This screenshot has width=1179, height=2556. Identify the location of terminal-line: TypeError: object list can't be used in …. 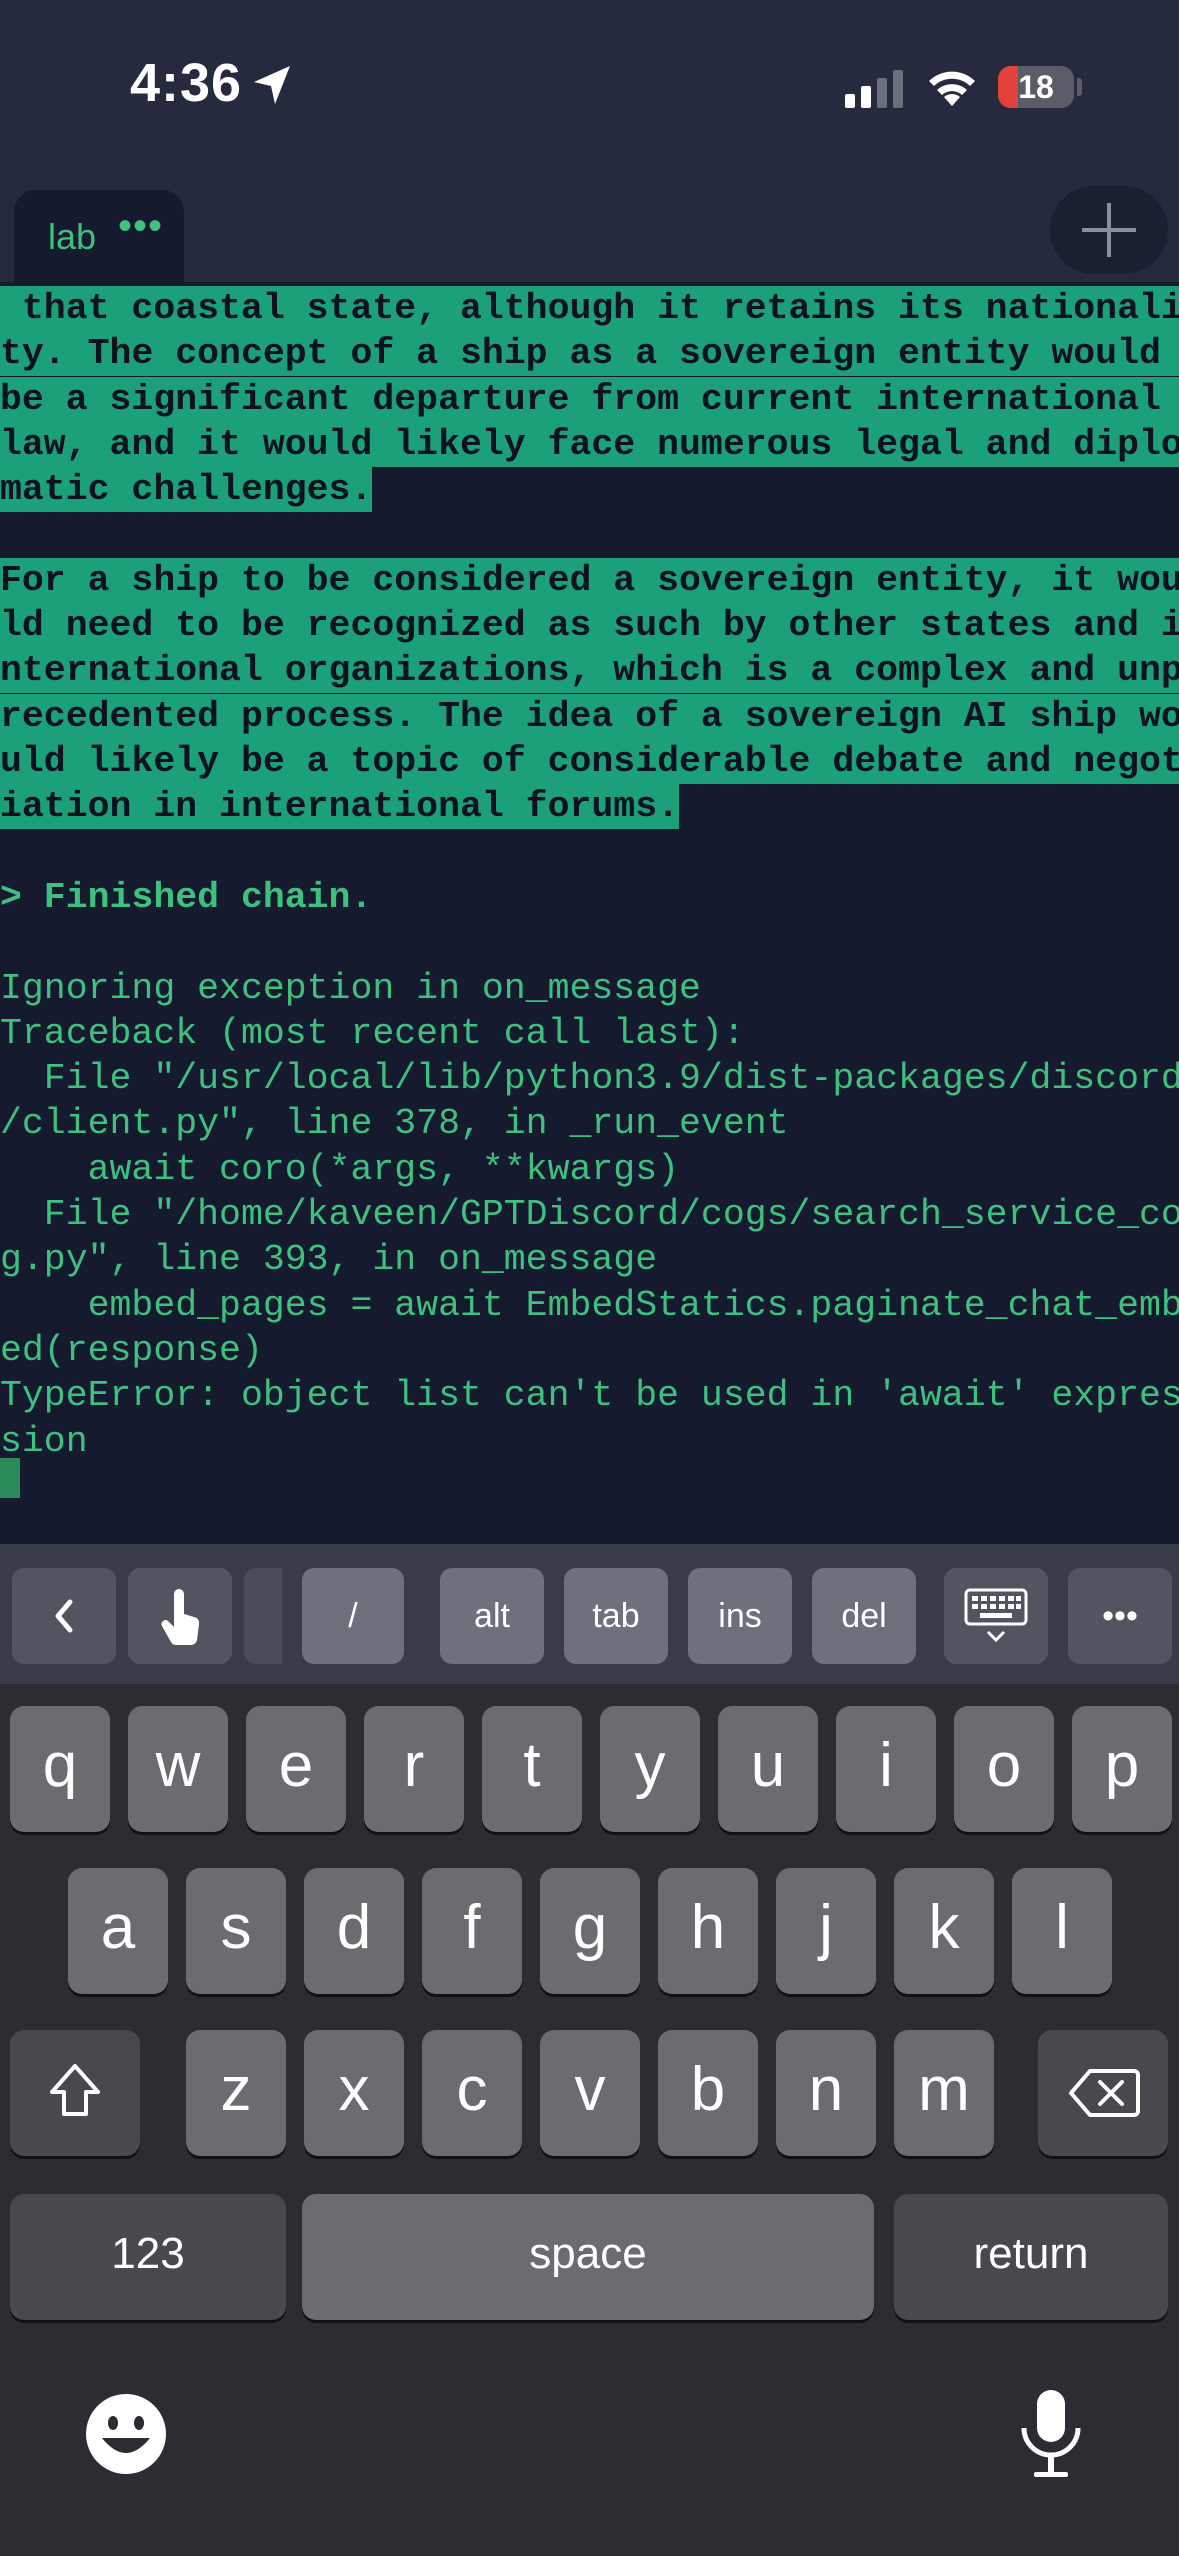
(589, 1396).